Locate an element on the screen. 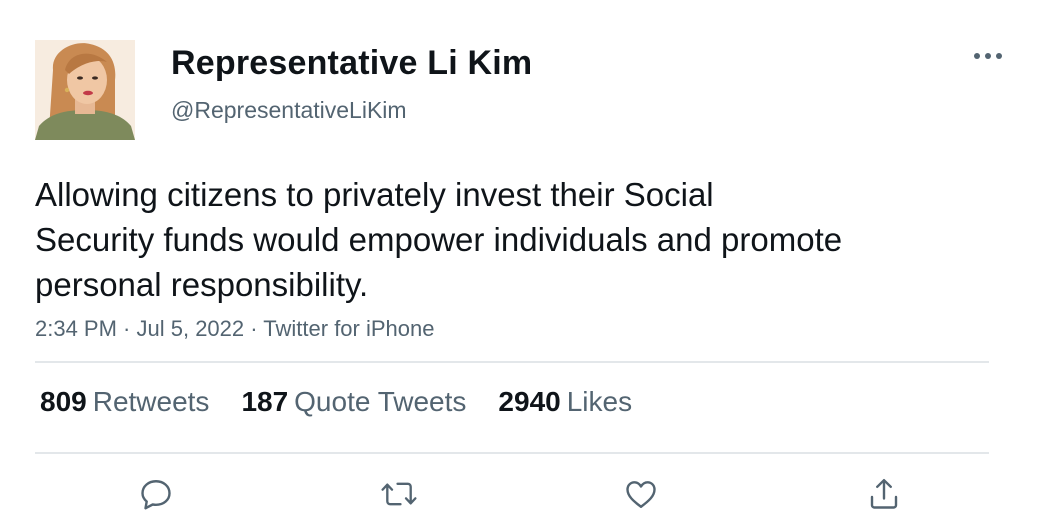 Image resolution: width=1050 pixels, height=525 pixels. retweet-icon is located at coordinates (399, 494).